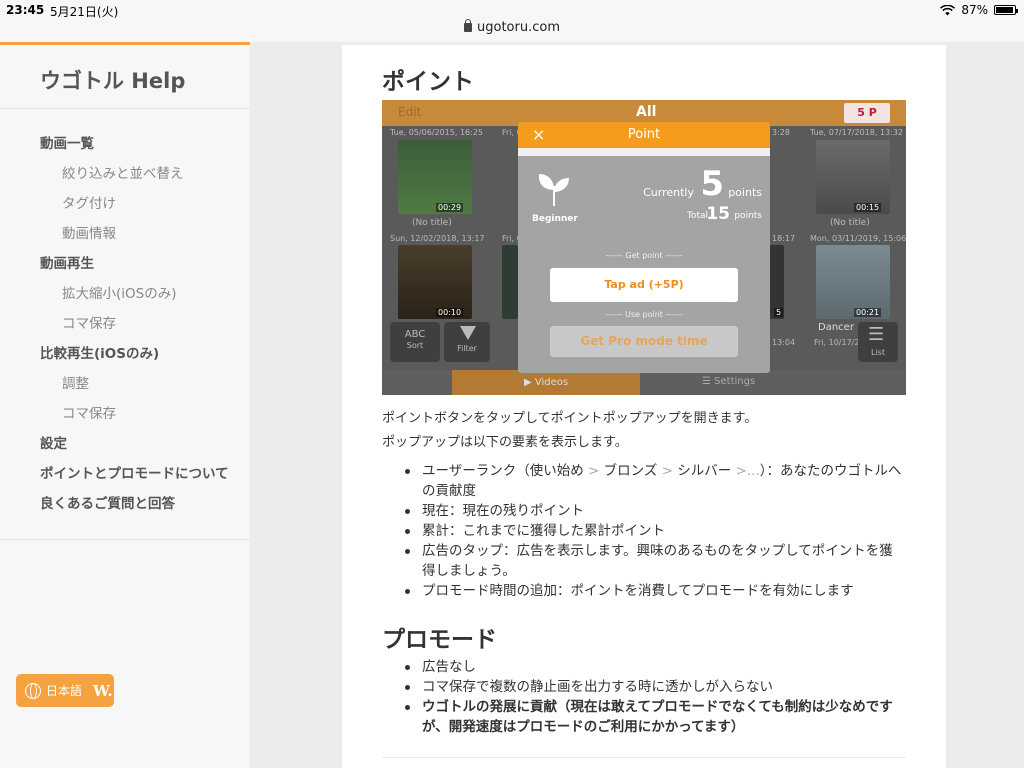 Image resolution: width=1024 pixels, height=768 pixels. Describe the element at coordinates (644, 152) in the screenshot. I see `popup-divider` at that location.